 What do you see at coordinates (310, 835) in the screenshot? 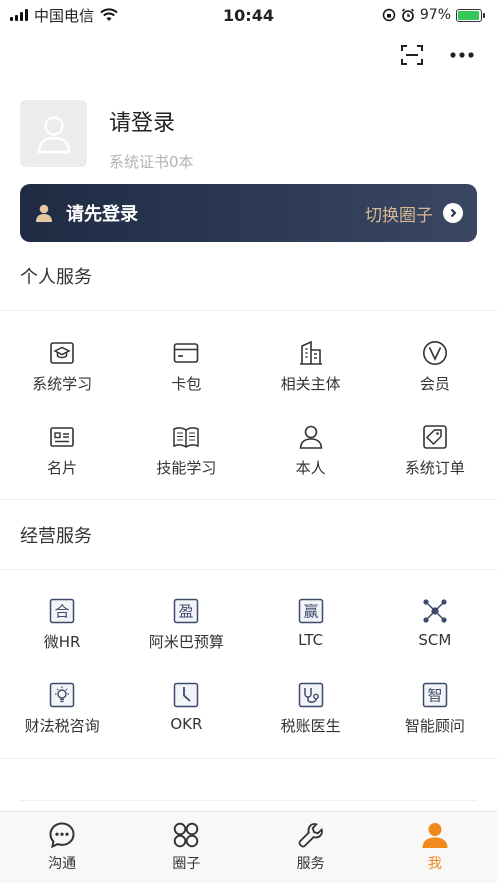
I see `wrench-icon` at bounding box center [310, 835].